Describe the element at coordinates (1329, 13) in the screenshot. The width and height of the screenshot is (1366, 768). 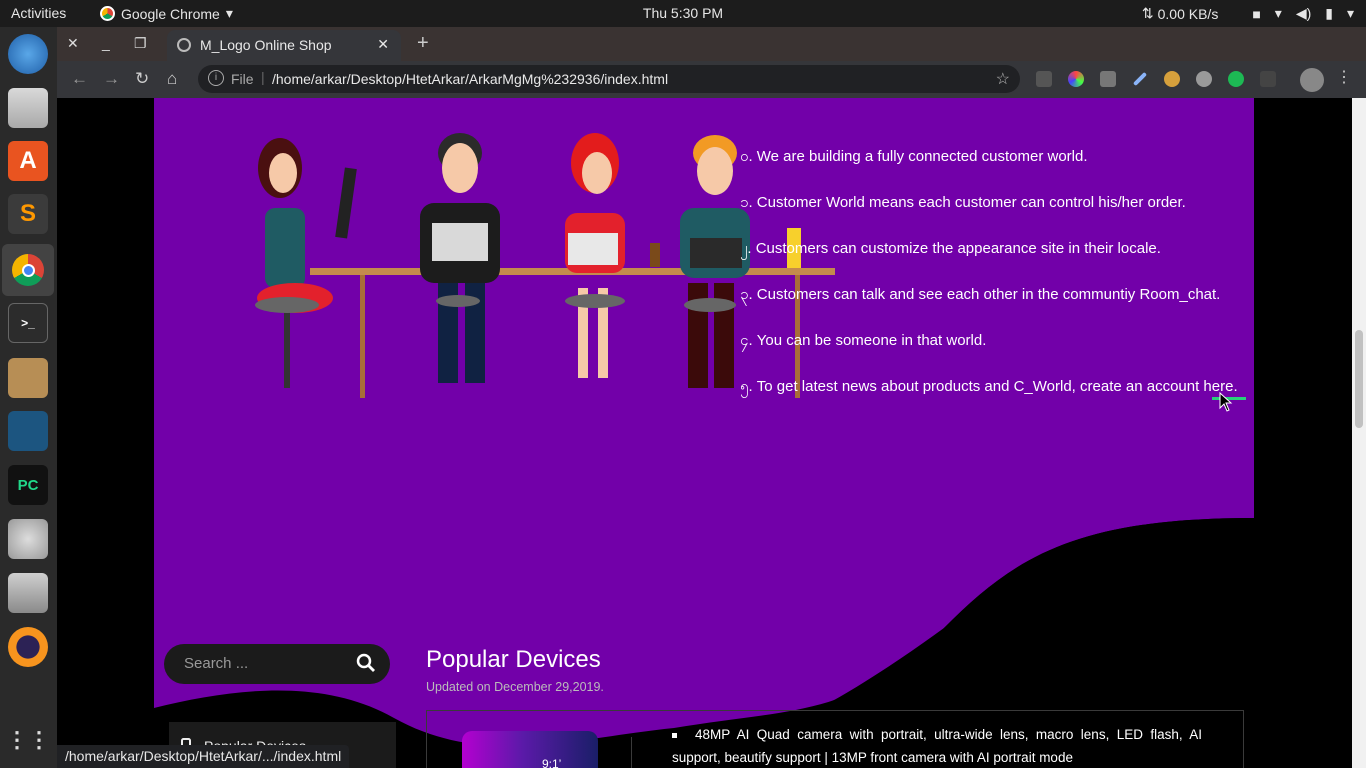
I see `battery-icon: ▮` at that location.